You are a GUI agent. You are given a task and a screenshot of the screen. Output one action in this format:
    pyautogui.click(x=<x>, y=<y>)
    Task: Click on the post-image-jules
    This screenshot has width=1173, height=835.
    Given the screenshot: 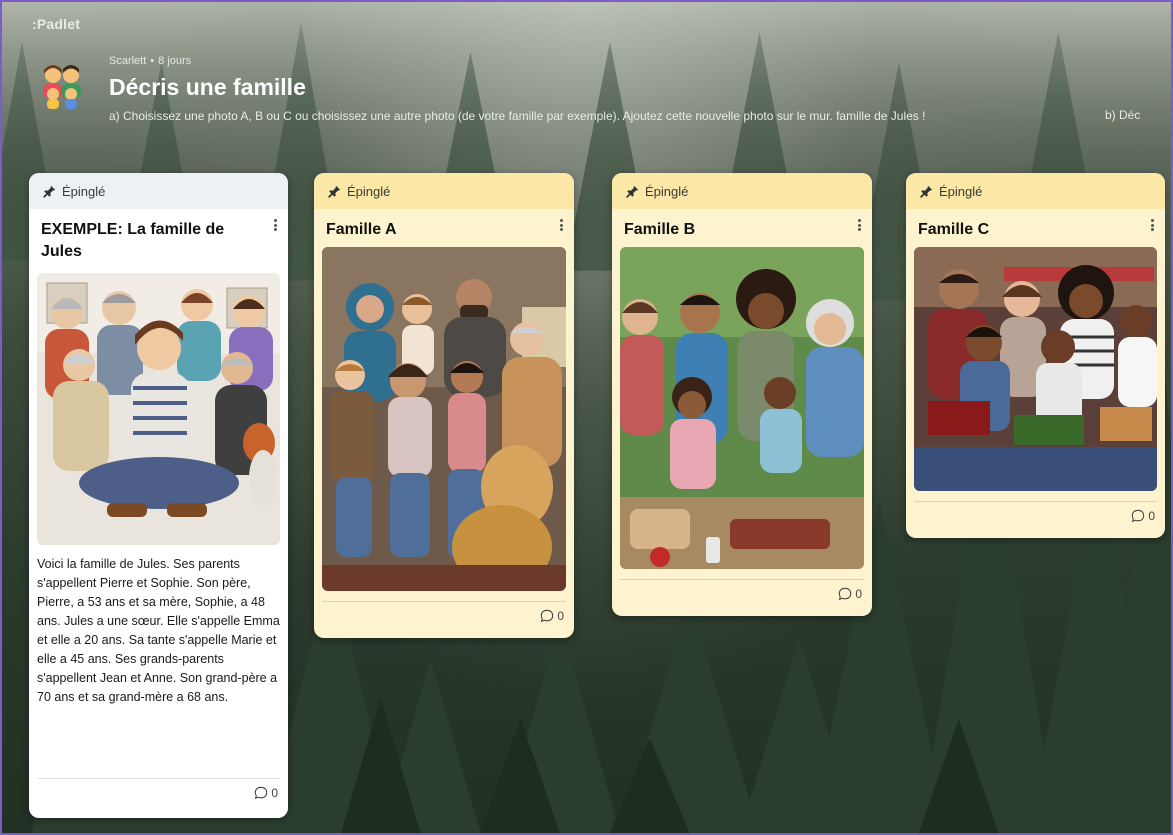 What is the action you would take?
    pyautogui.click(x=158, y=409)
    